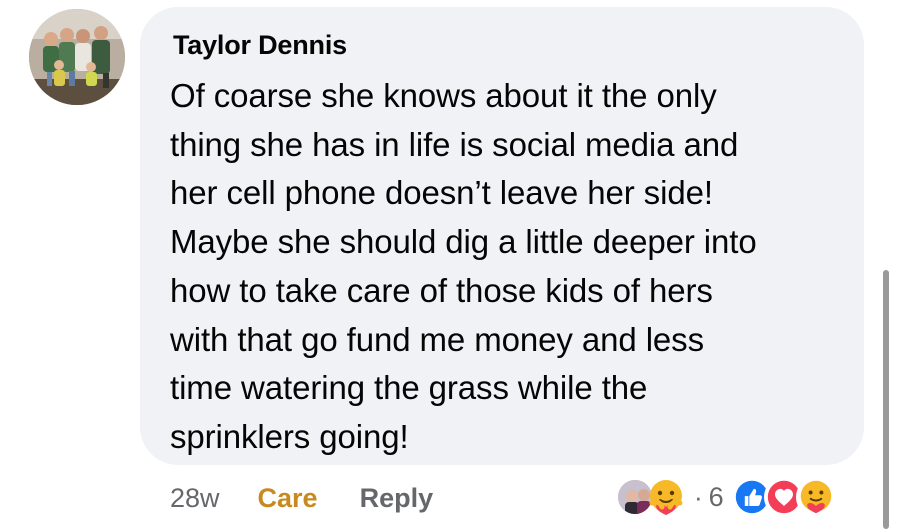  What do you see at coordinates (443, 95) in the screenshot?
I see `comment-line: Of coarse she knows about it the only` at bounding box center [443, 95].